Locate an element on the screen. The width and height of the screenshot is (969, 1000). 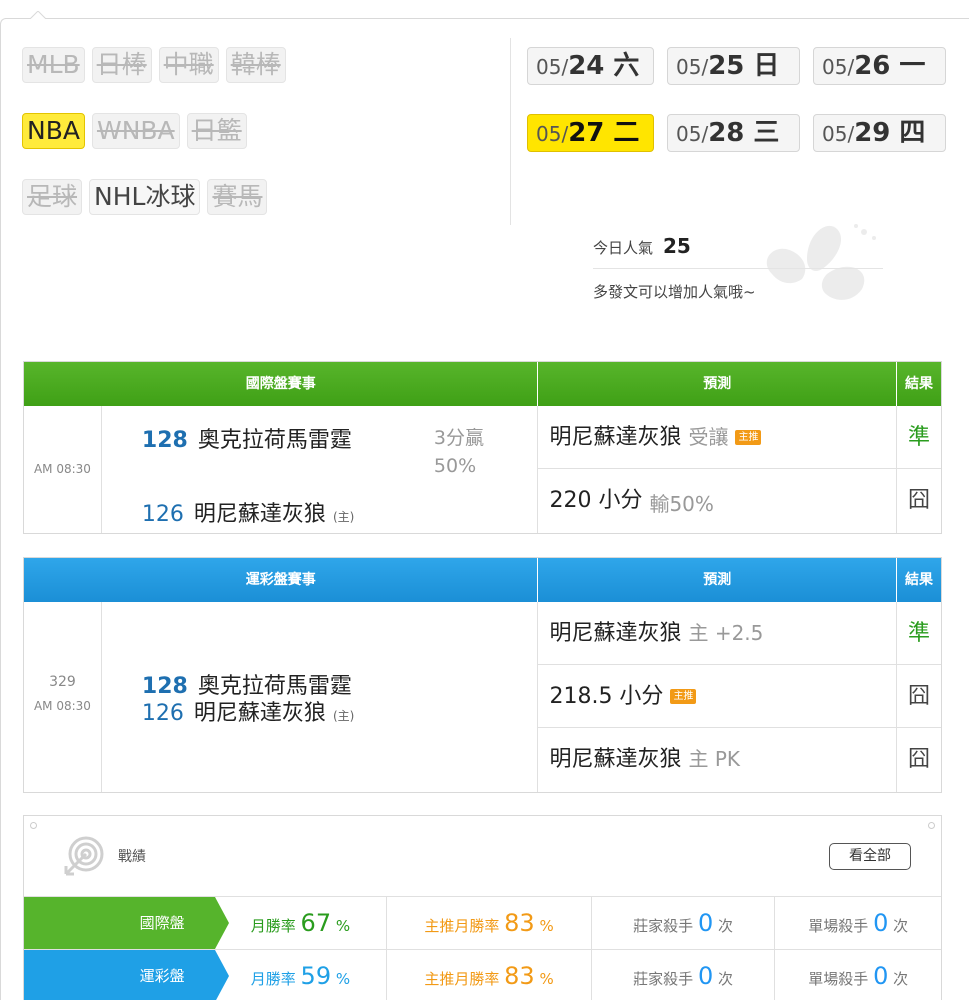
lottery-predictions: 明尼蘇達灰狼 主 +2.5 218.5 小分 主推 明尼蘇達灰狼 主 PK is located at coordinates (718, 697).